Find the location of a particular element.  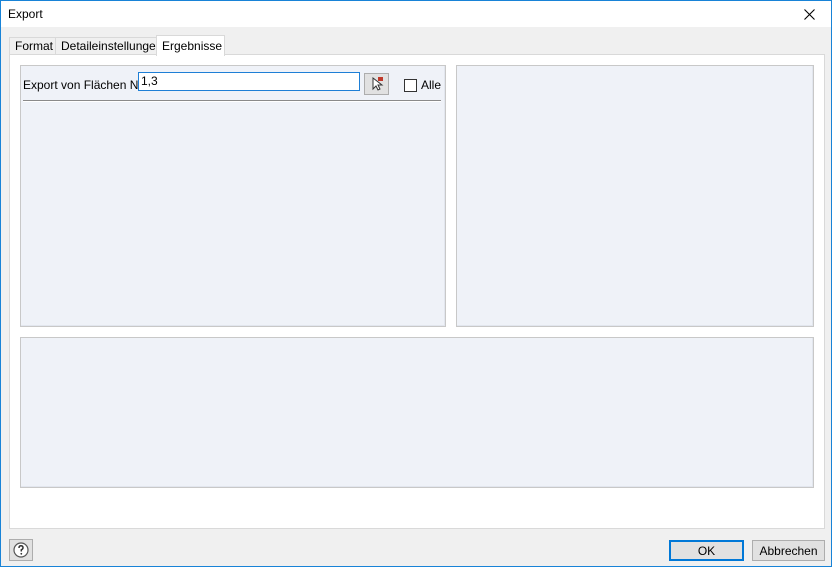

export-areas-input is located at coordinates (249, 81).